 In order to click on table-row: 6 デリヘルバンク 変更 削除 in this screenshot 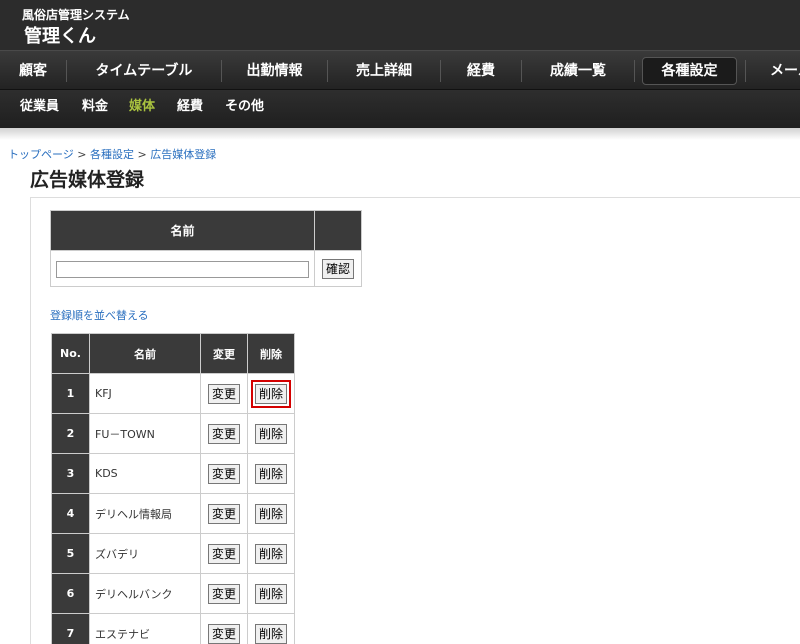, I will do `click(173, 593)`.